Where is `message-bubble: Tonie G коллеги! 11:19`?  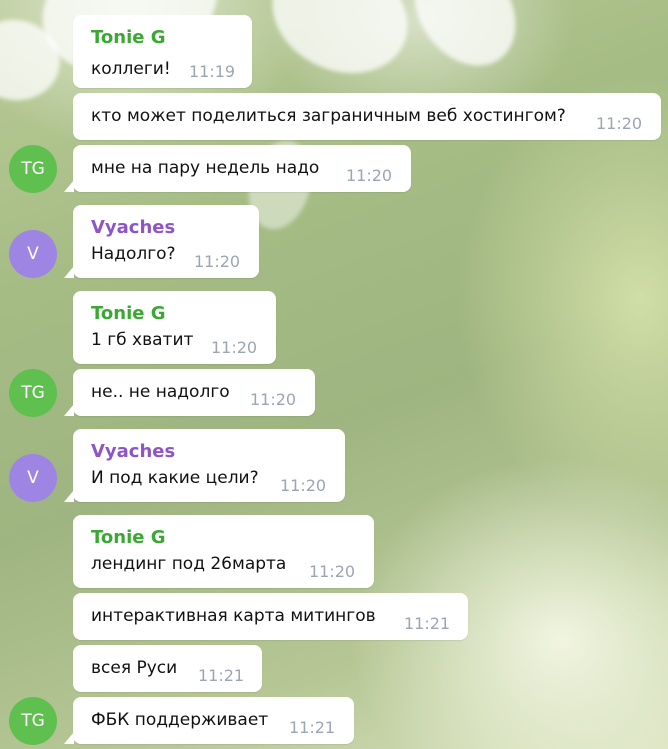
message-bubble: Tonie G коллеги! 11:19 is located at coordinates (162, 51).